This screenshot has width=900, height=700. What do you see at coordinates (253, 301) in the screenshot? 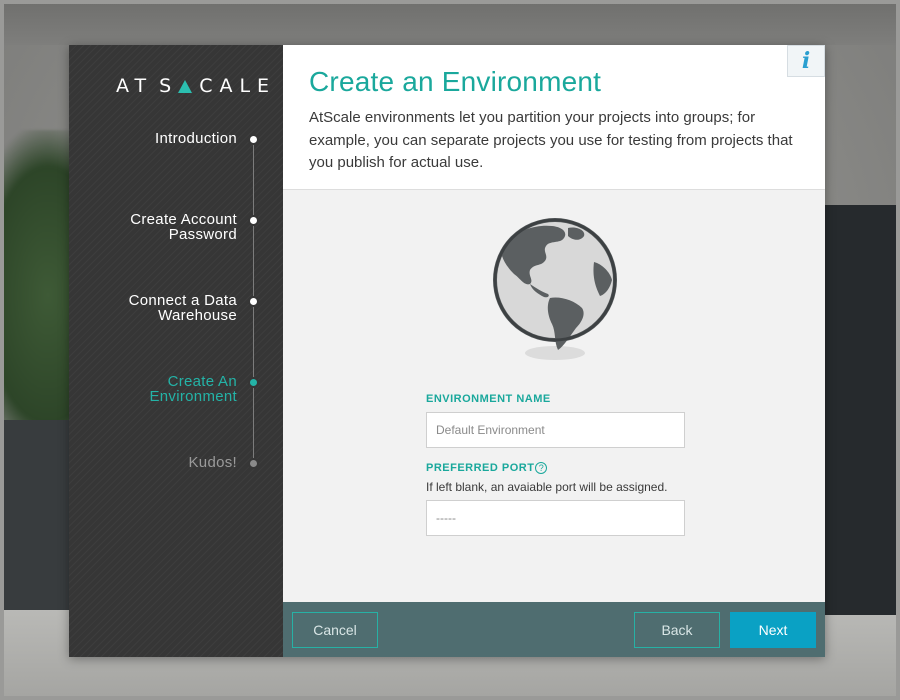
I see `step-dot-connect-data` at bounding box center [253, 301].